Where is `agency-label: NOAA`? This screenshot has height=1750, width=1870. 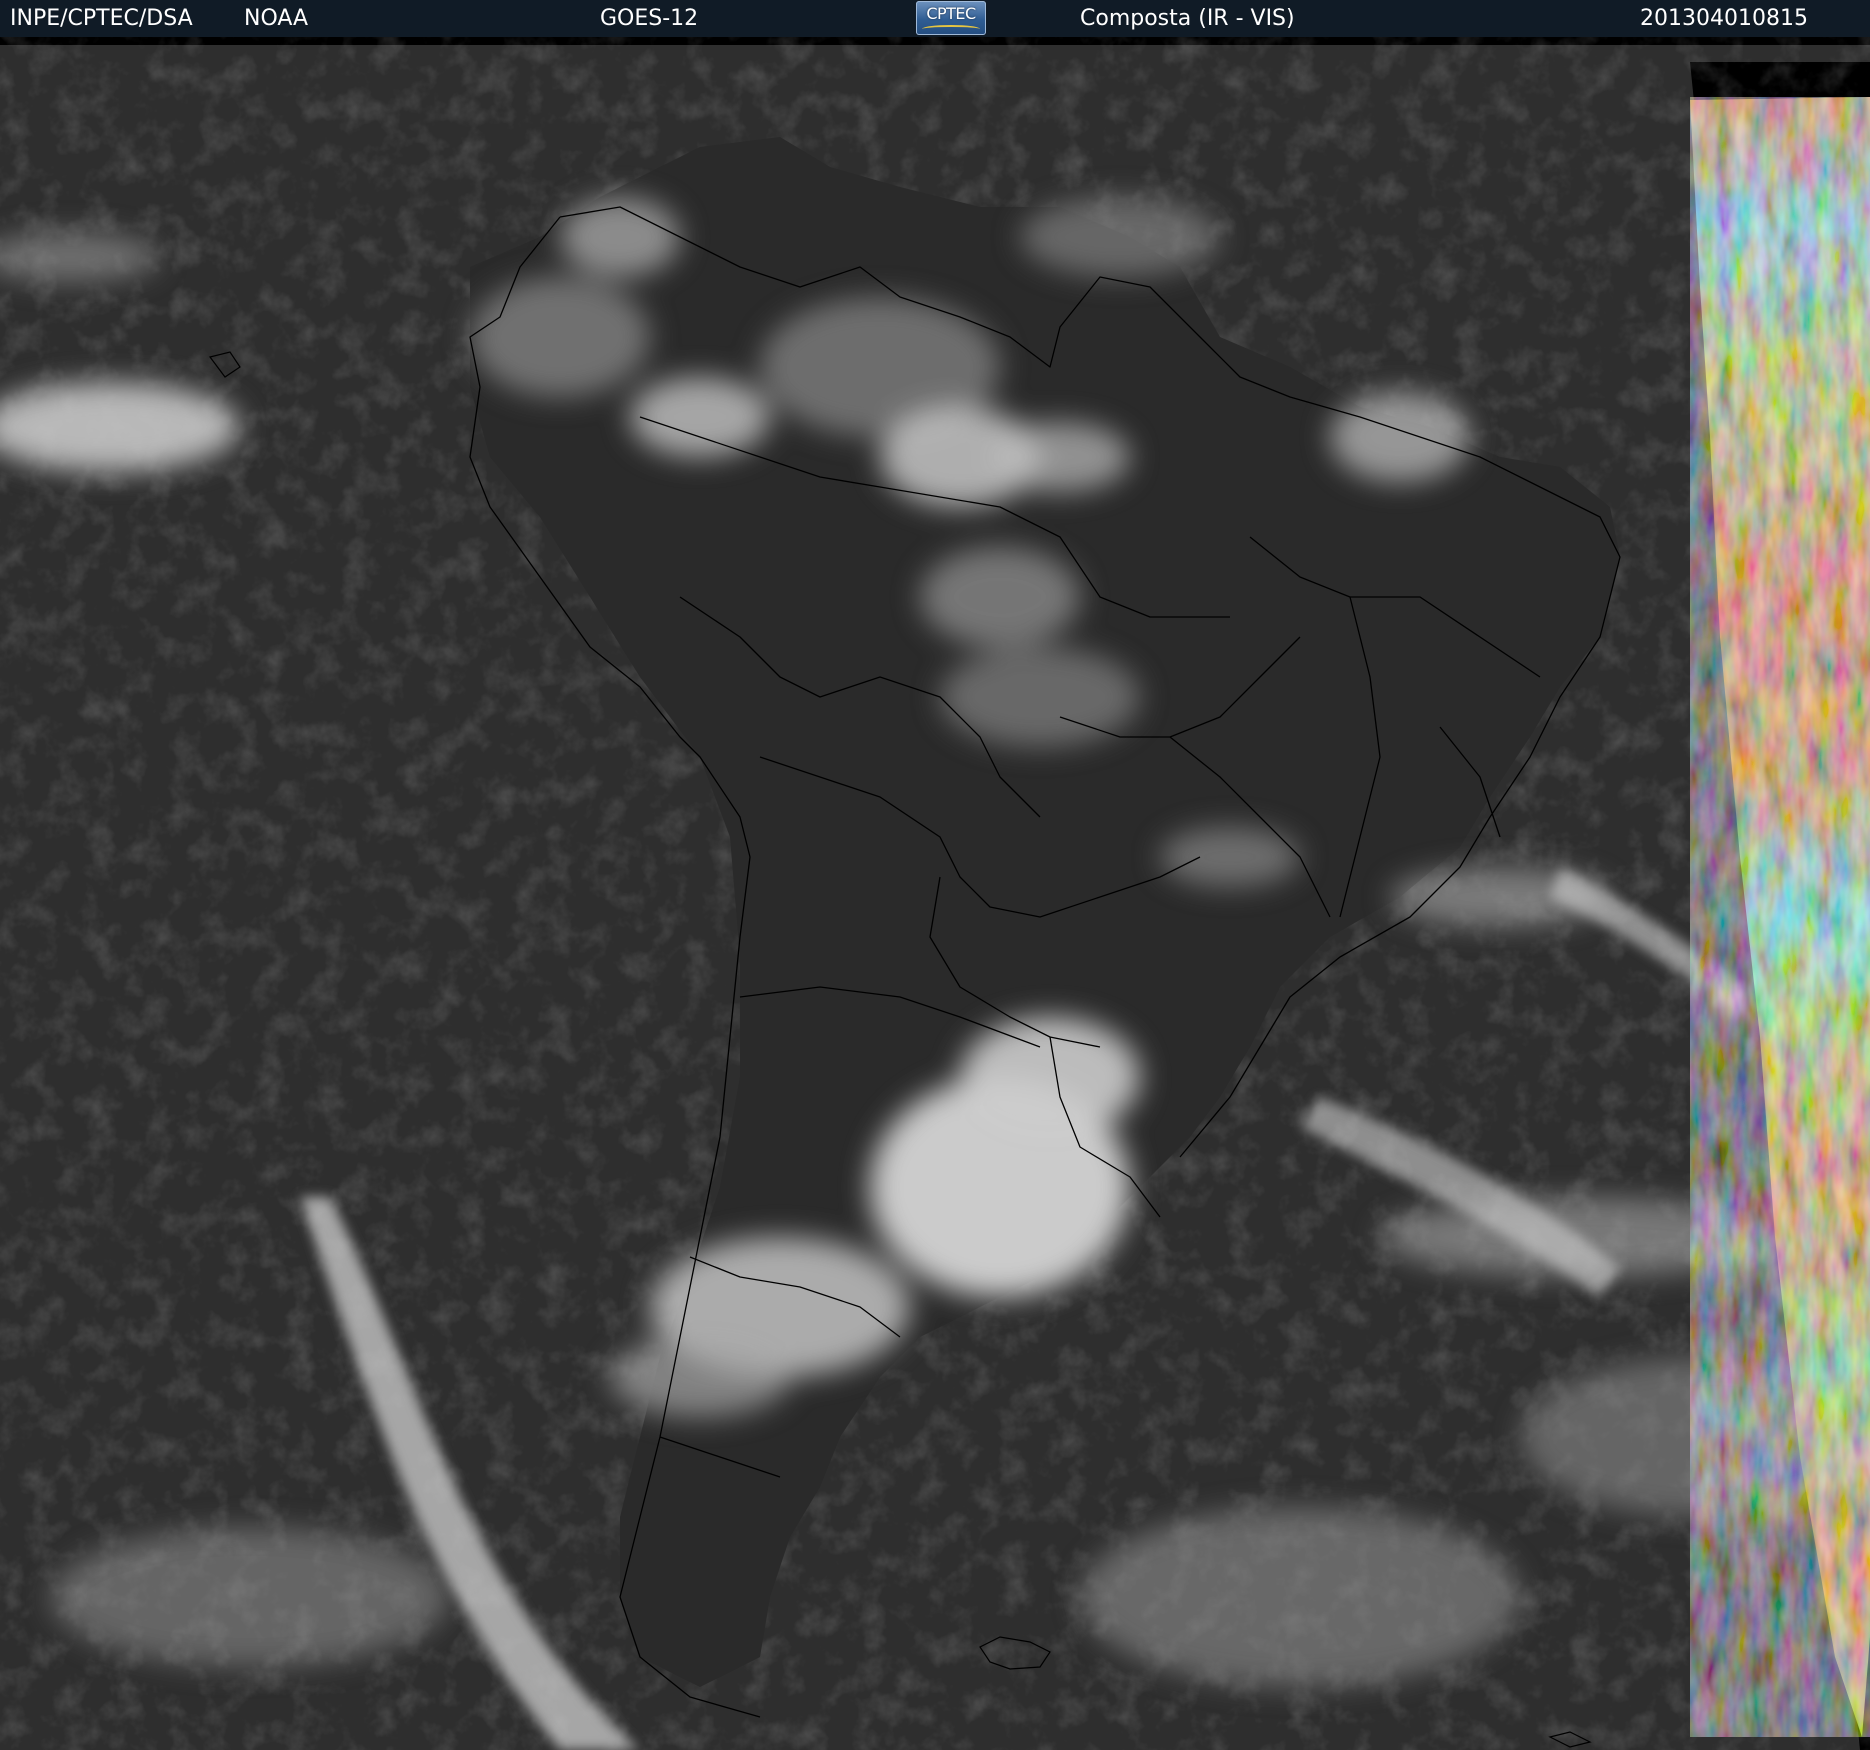 agency-label: NOAA is located at coordinates (276, 18).